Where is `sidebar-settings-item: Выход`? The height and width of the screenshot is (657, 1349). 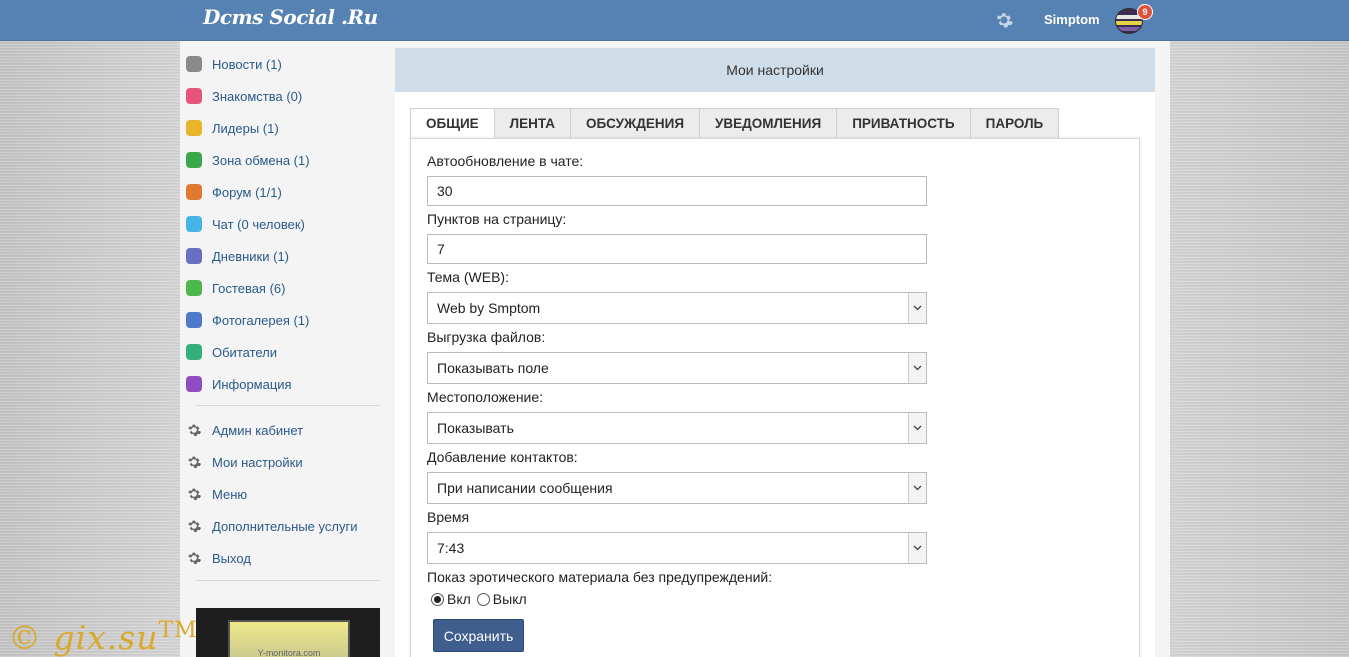 sidebar-settings-item: Выход is located at coordinates (286, 558).